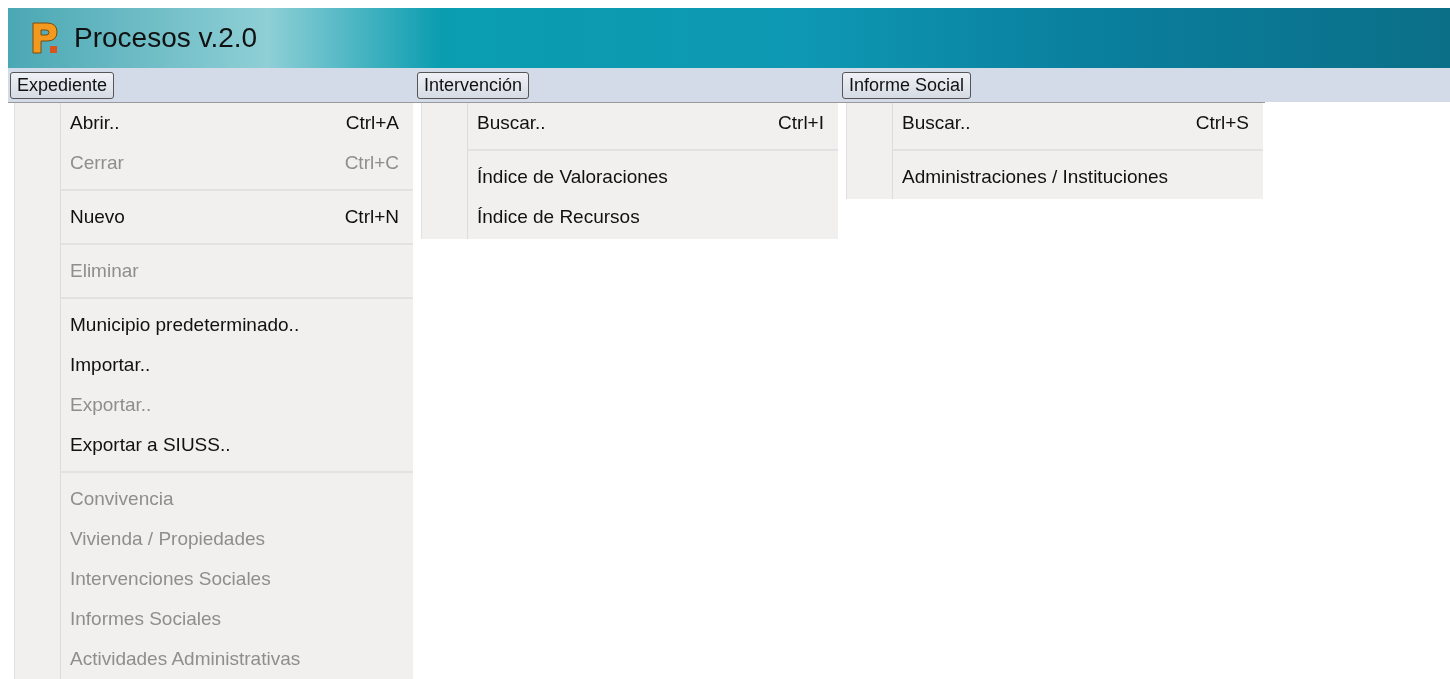 Image resolution: width=1450 pixels, height=679 pixels. Describe the element at coordinates (1055, 123) in the screenshot. I see `menu-item: Buscar.. Ctrl+S` at that location.